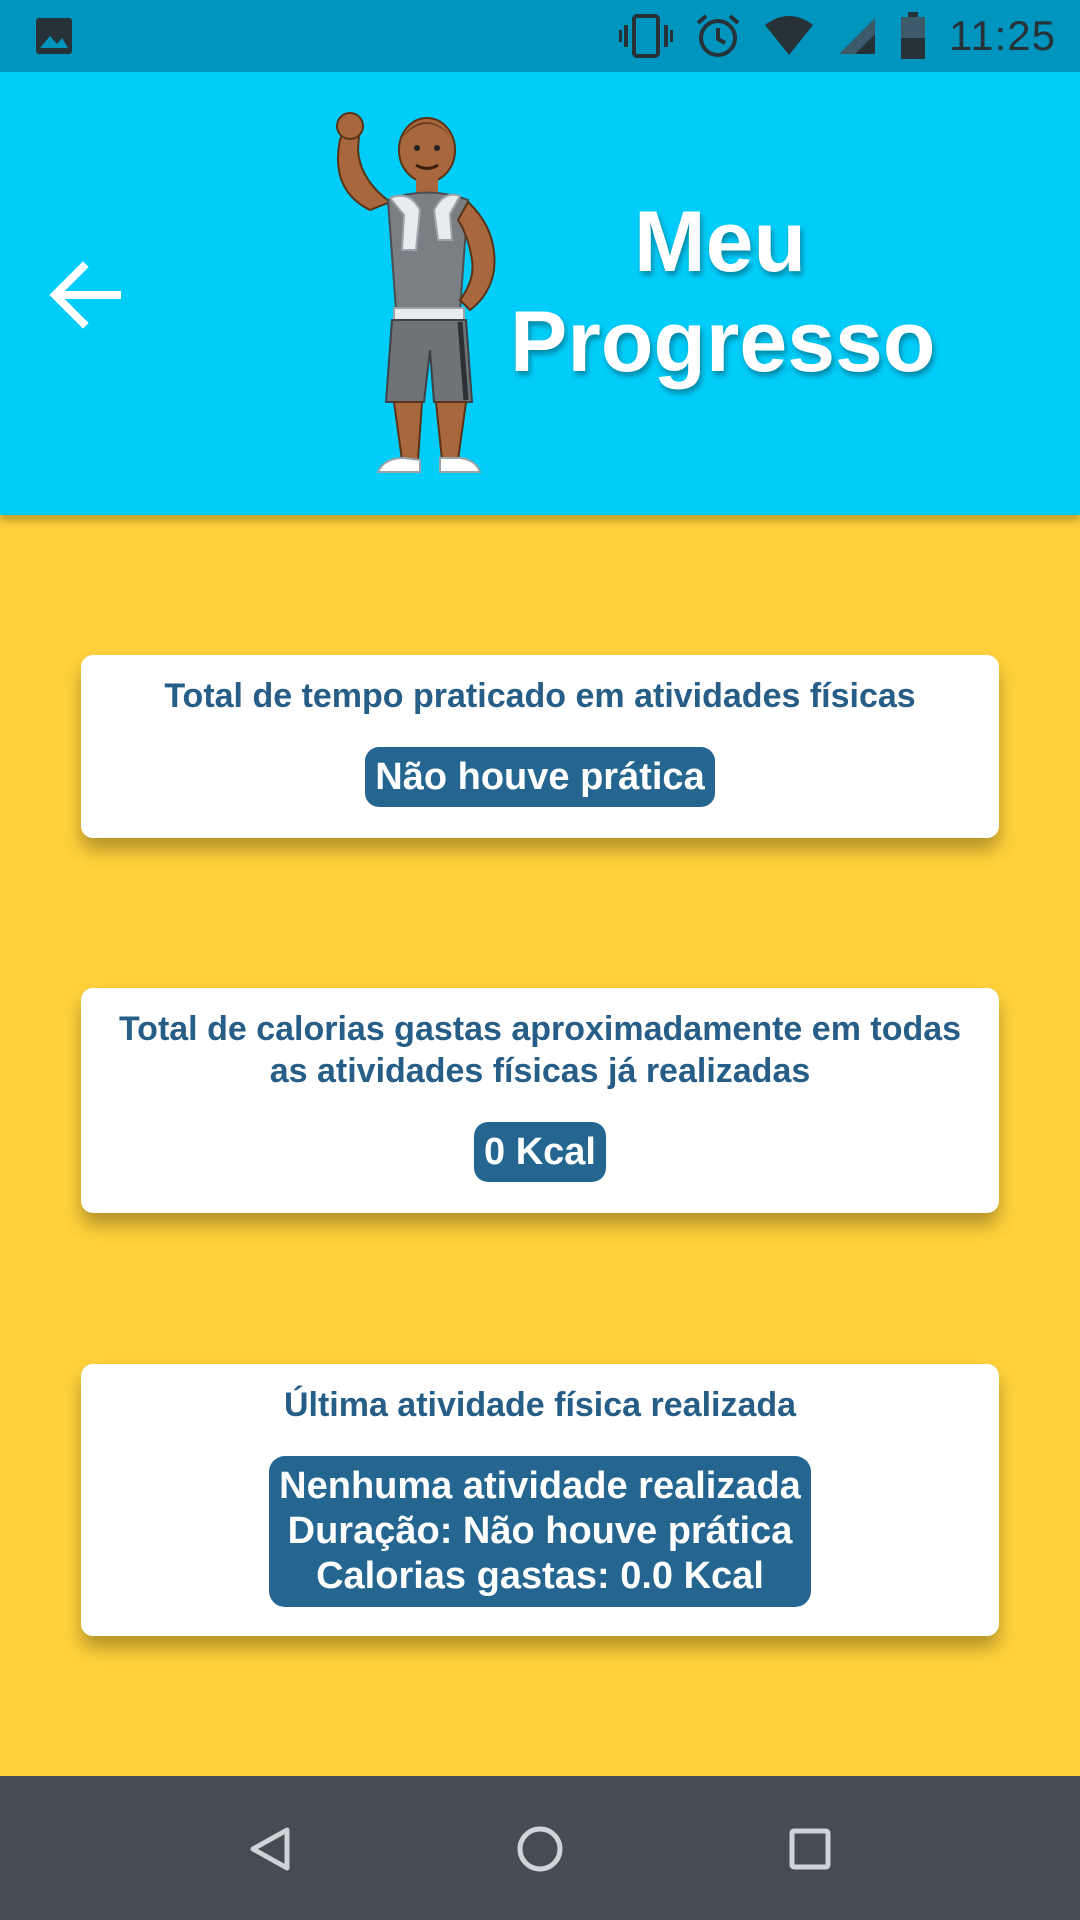  What do you see at coordinates (723, 292) in the screenshot?
I see `page-title: Meu Progresso` at bounding box center [723, 292].